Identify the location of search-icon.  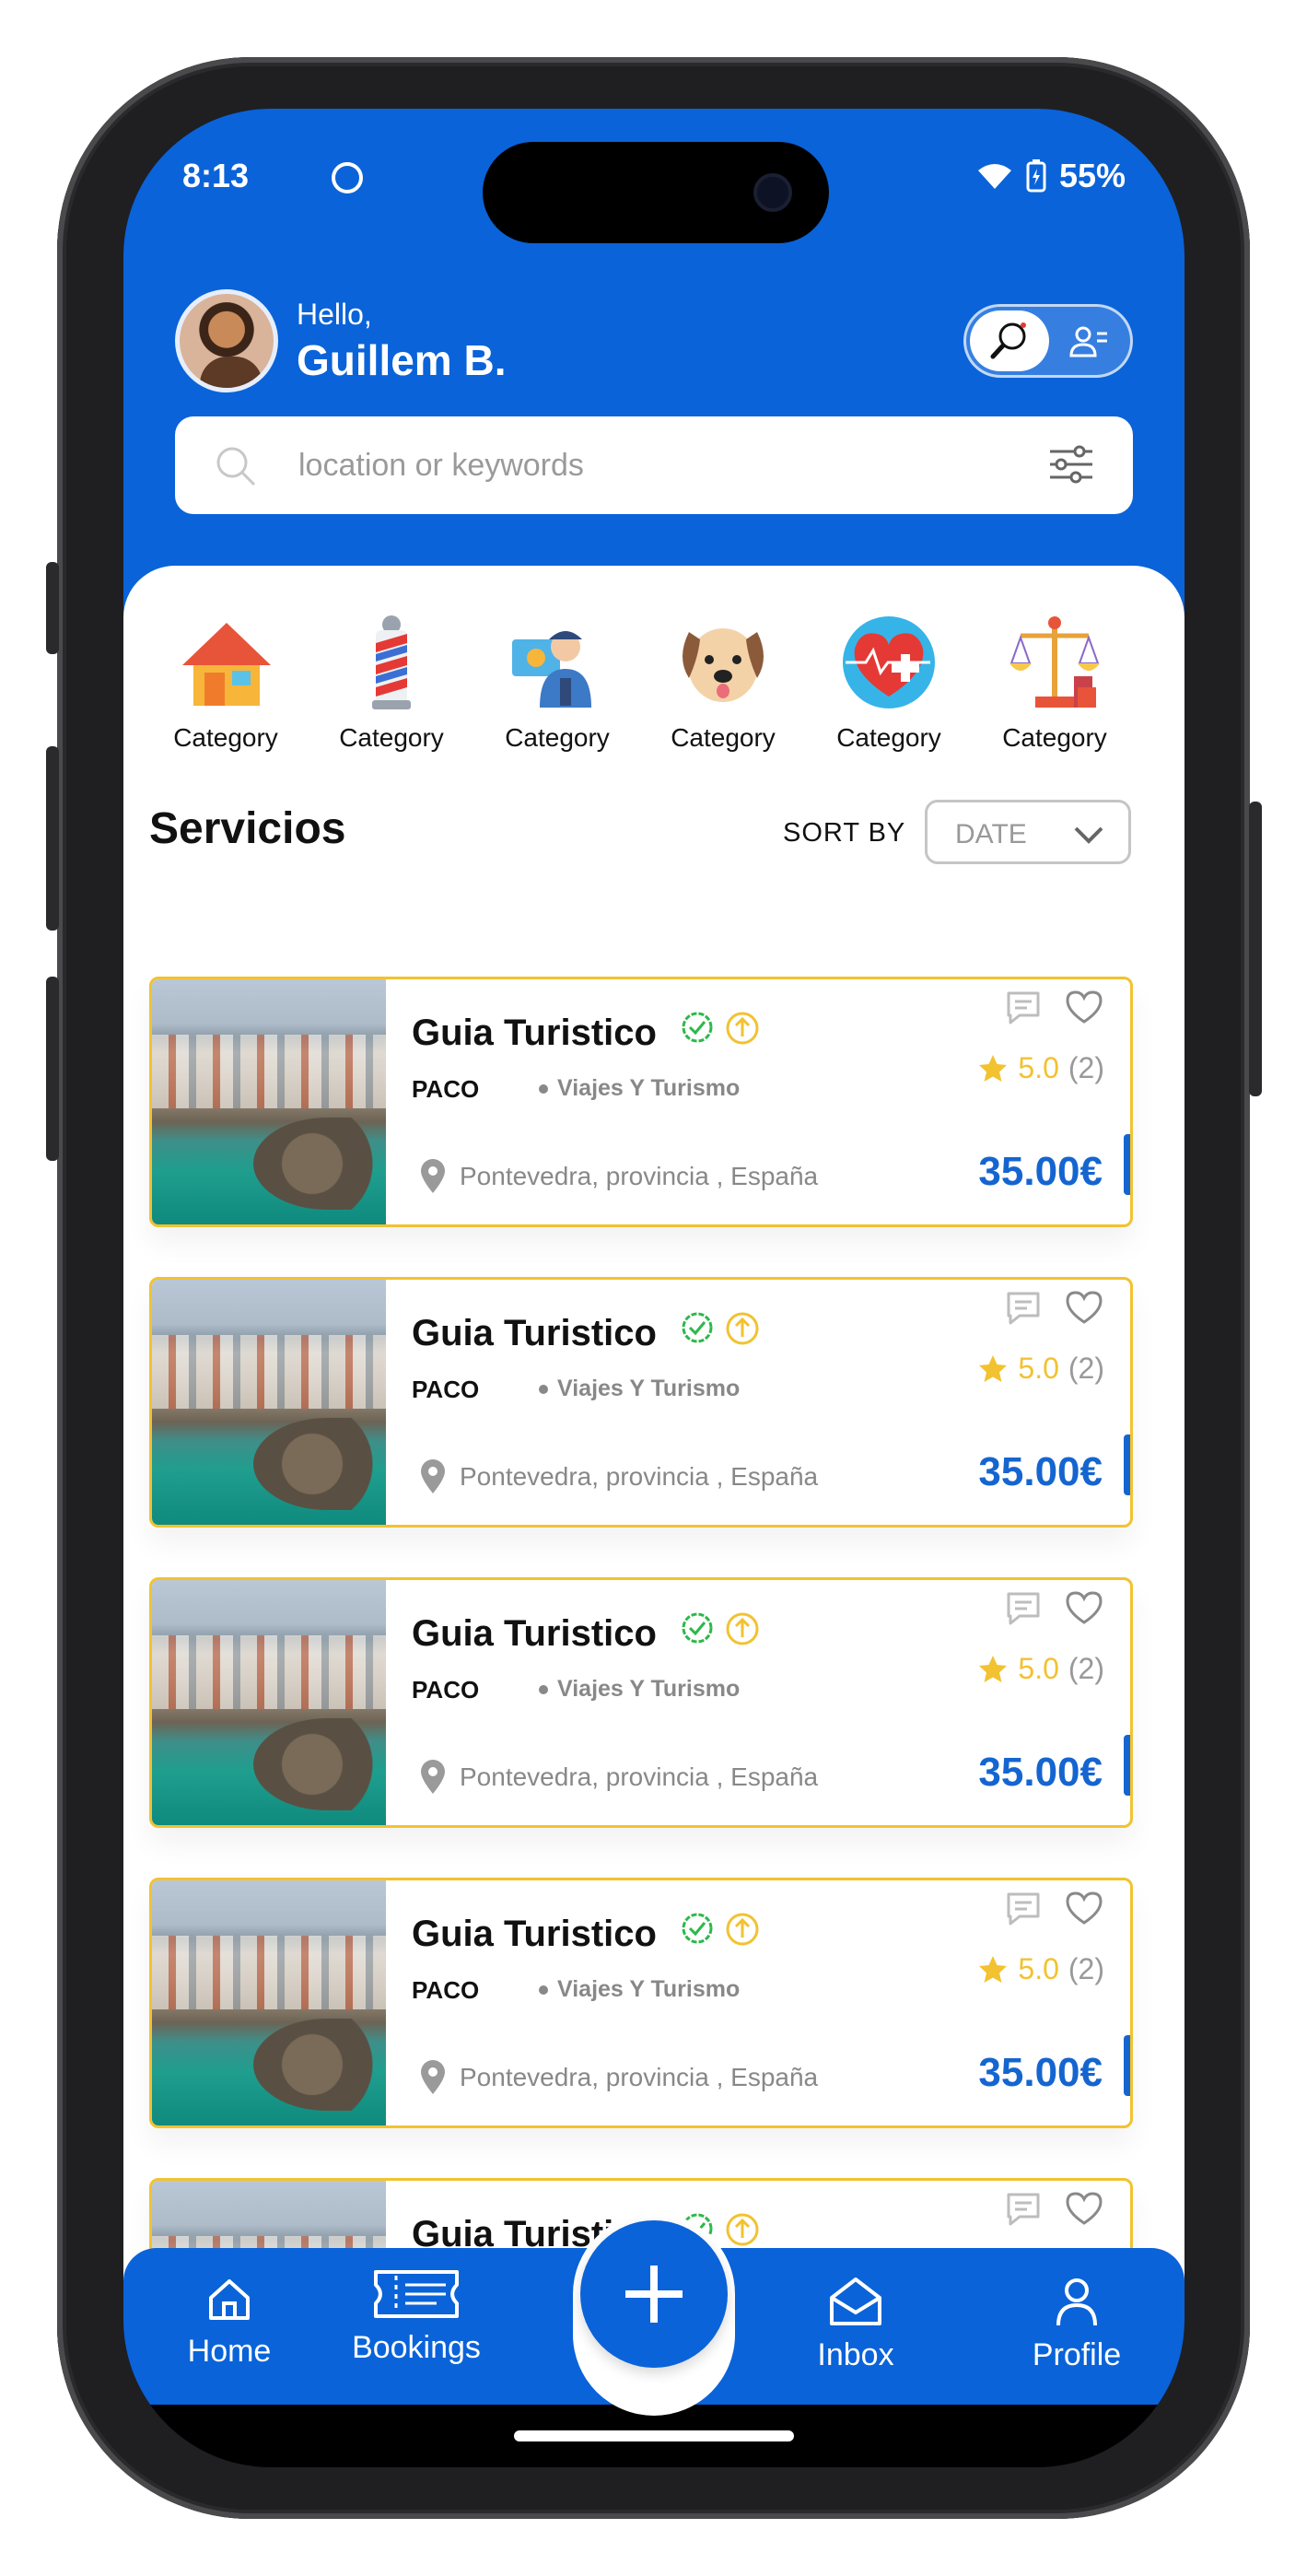
(236, 466).